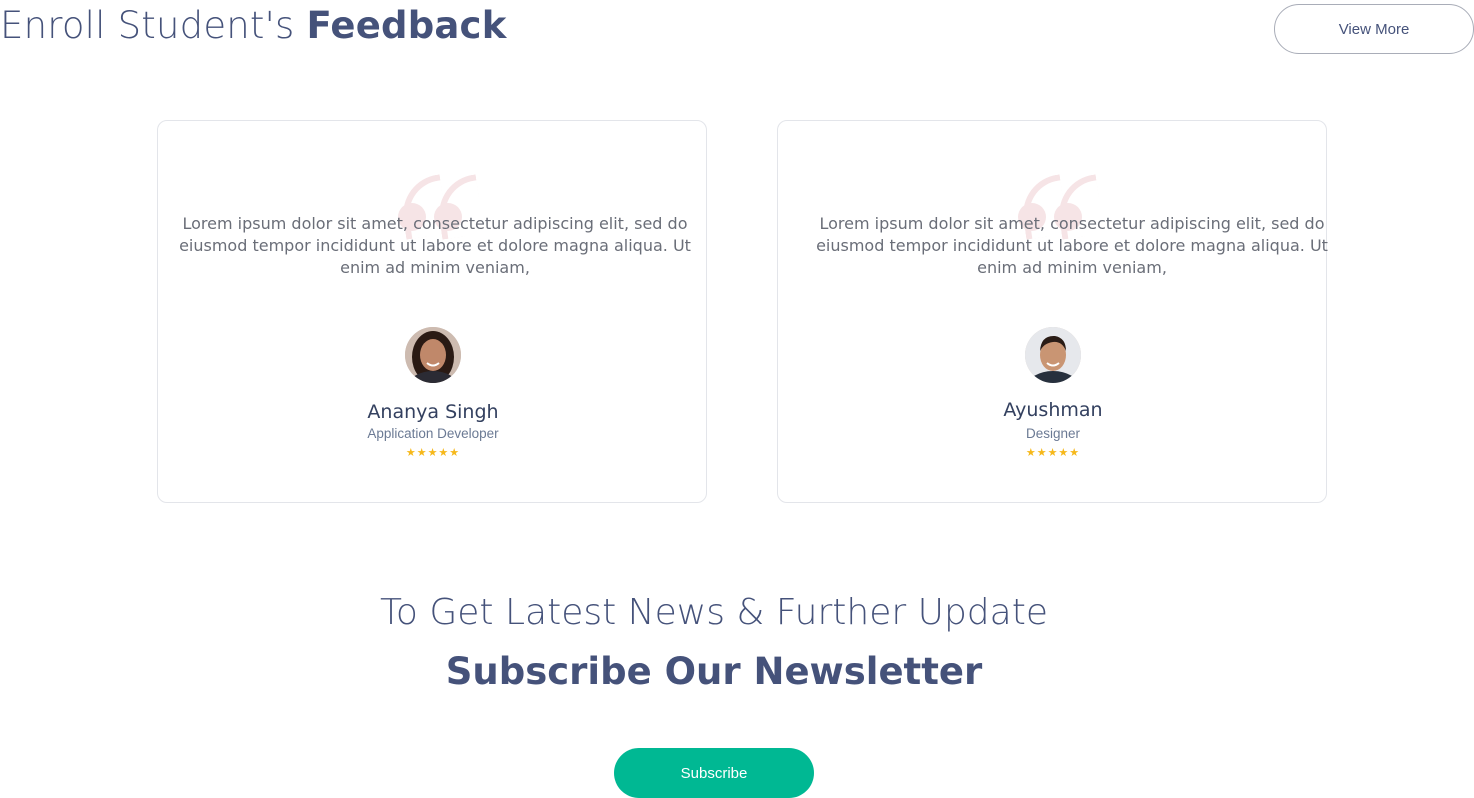  What do you see at coordinates (433, 412) in the screenshot?
I see `person-name: Ananya Singh` at bounding box center [433, 412].